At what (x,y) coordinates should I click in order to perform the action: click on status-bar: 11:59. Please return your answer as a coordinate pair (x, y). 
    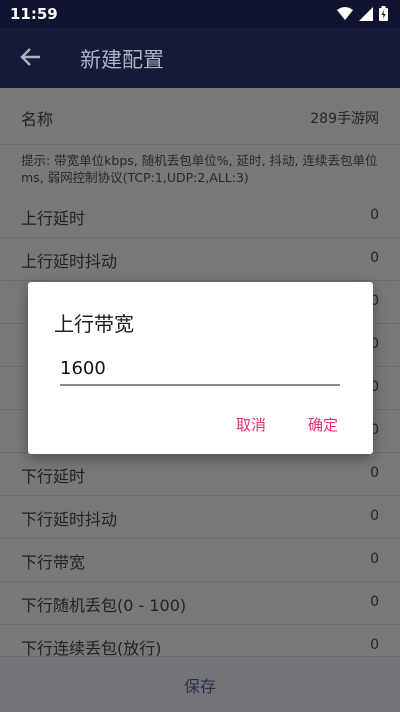
    Looking at the image, I should click on (200, 14).